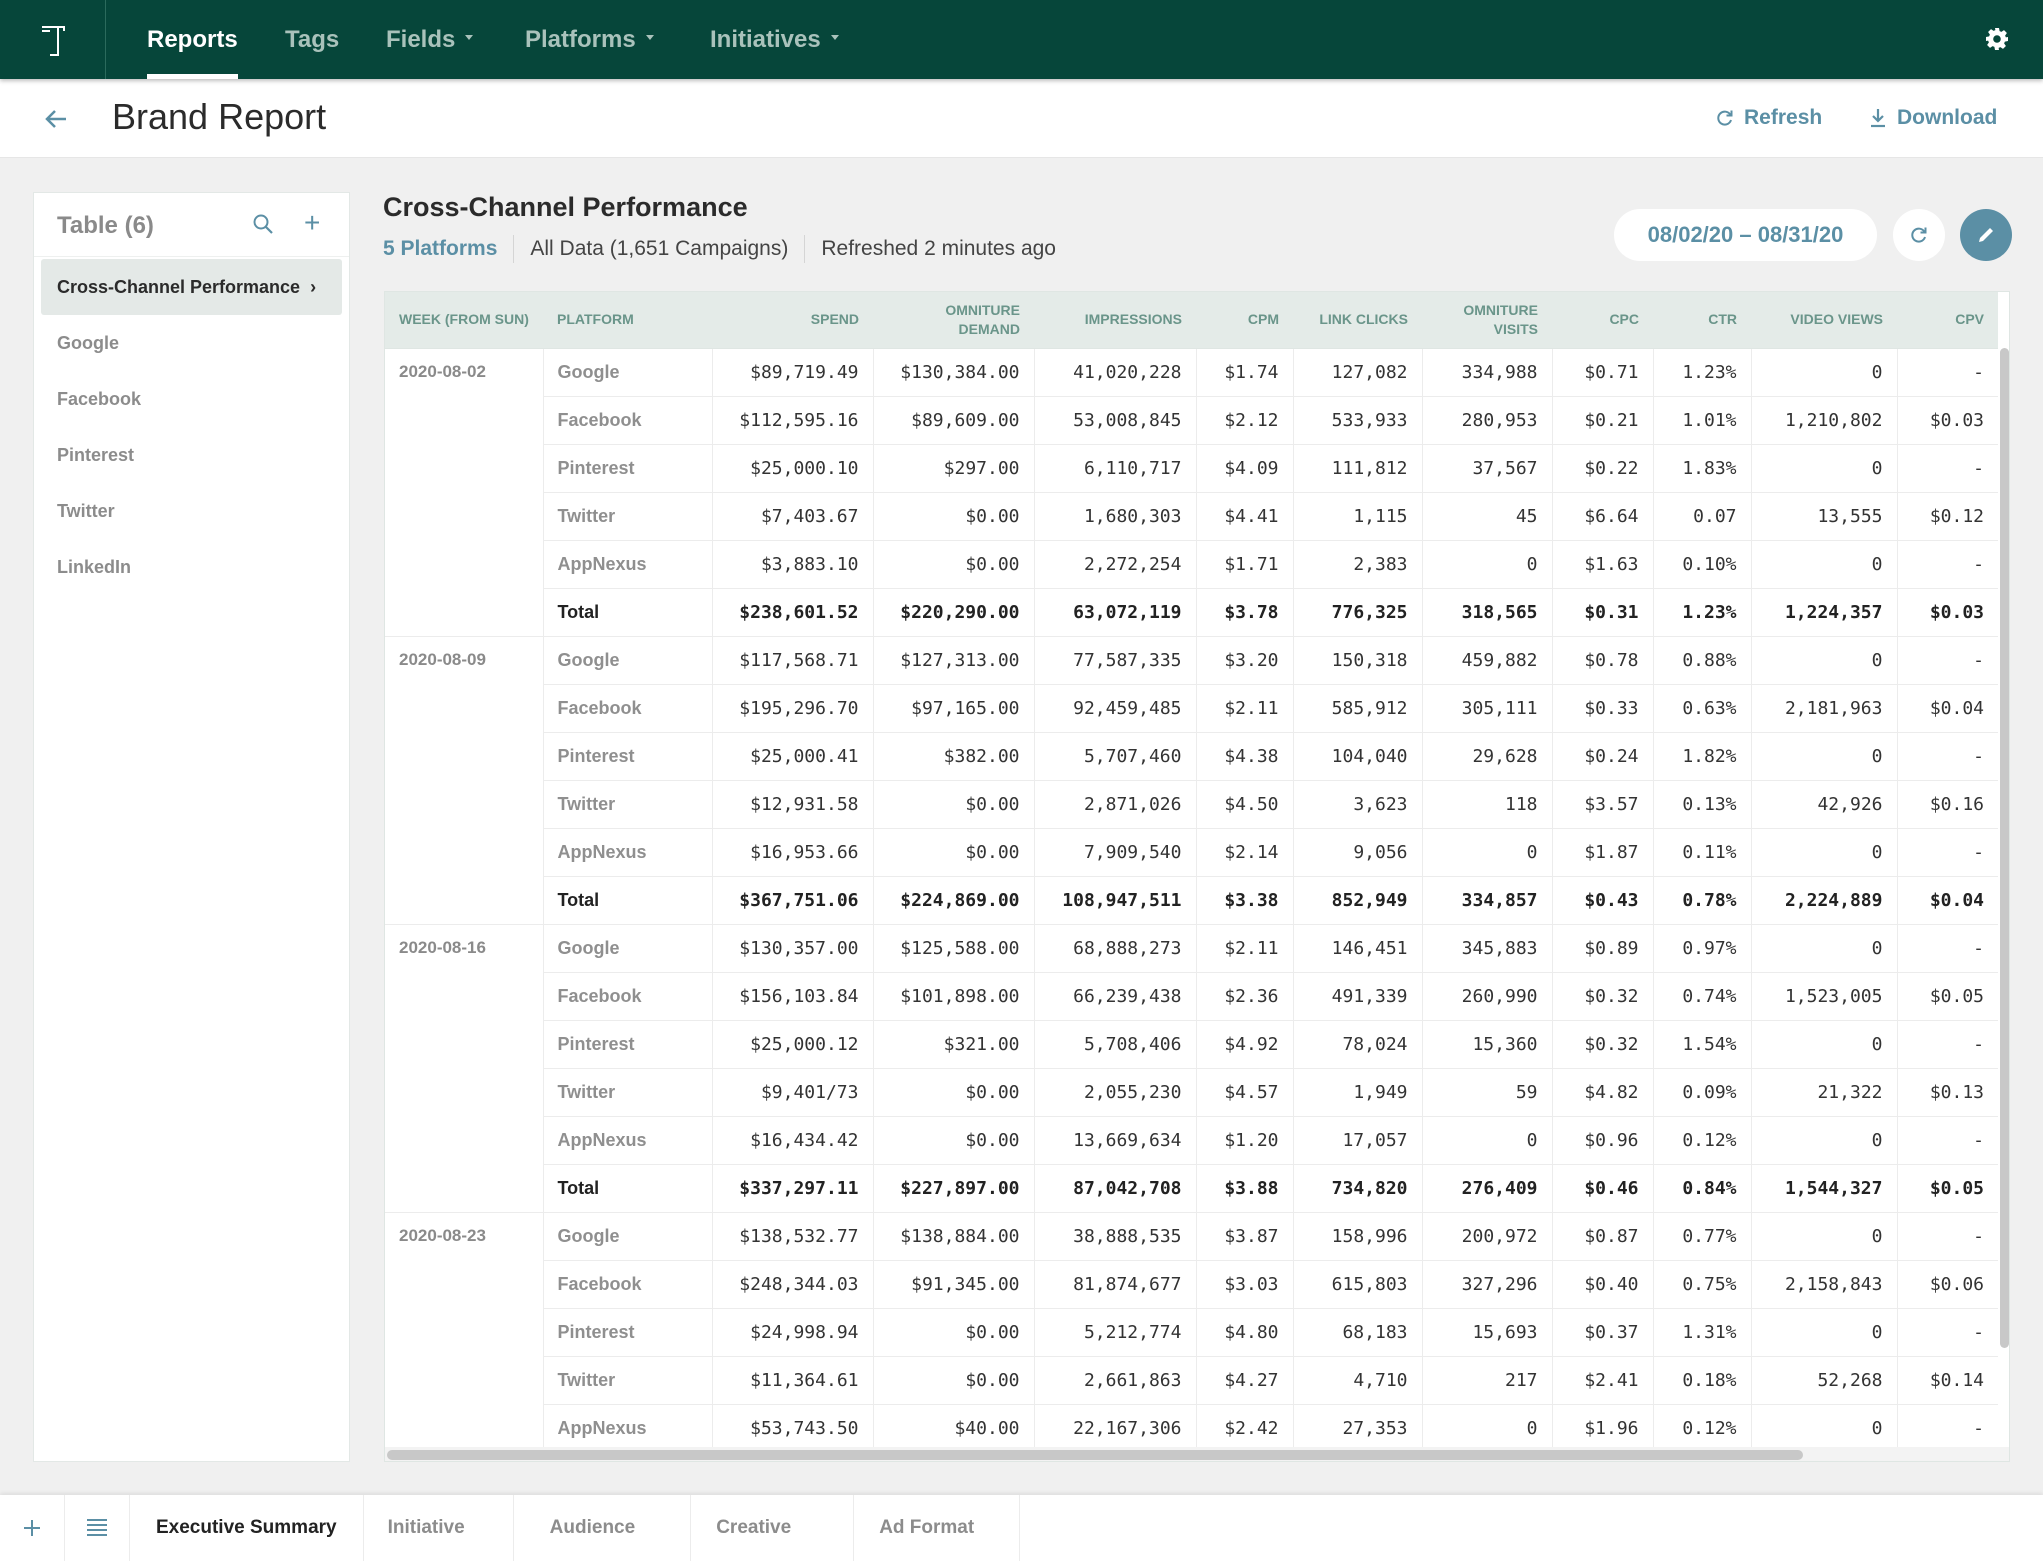  What do you see at coordinates (439, 1528) in the screenshot?
I see `tab-initiative: Initiative` at bounding box center [439, 1528].